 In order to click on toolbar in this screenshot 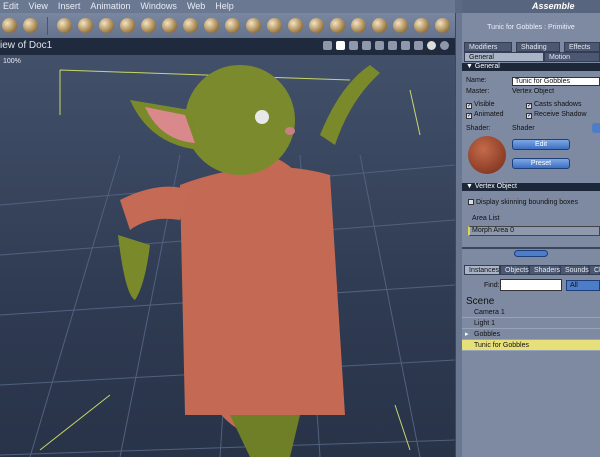, I will do `click(227, 25)`.